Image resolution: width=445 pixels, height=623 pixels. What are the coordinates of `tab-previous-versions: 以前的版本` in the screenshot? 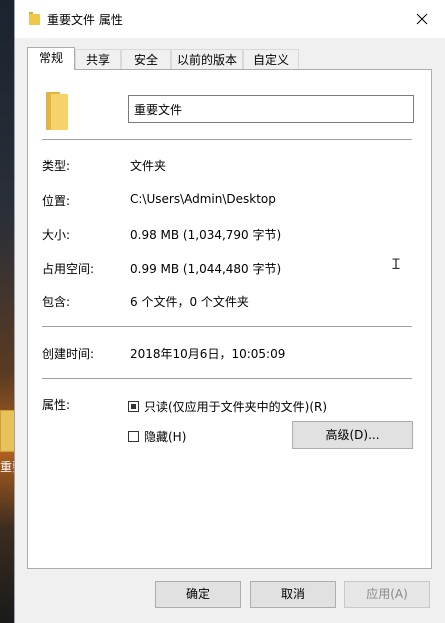 It's located at (207, 59).